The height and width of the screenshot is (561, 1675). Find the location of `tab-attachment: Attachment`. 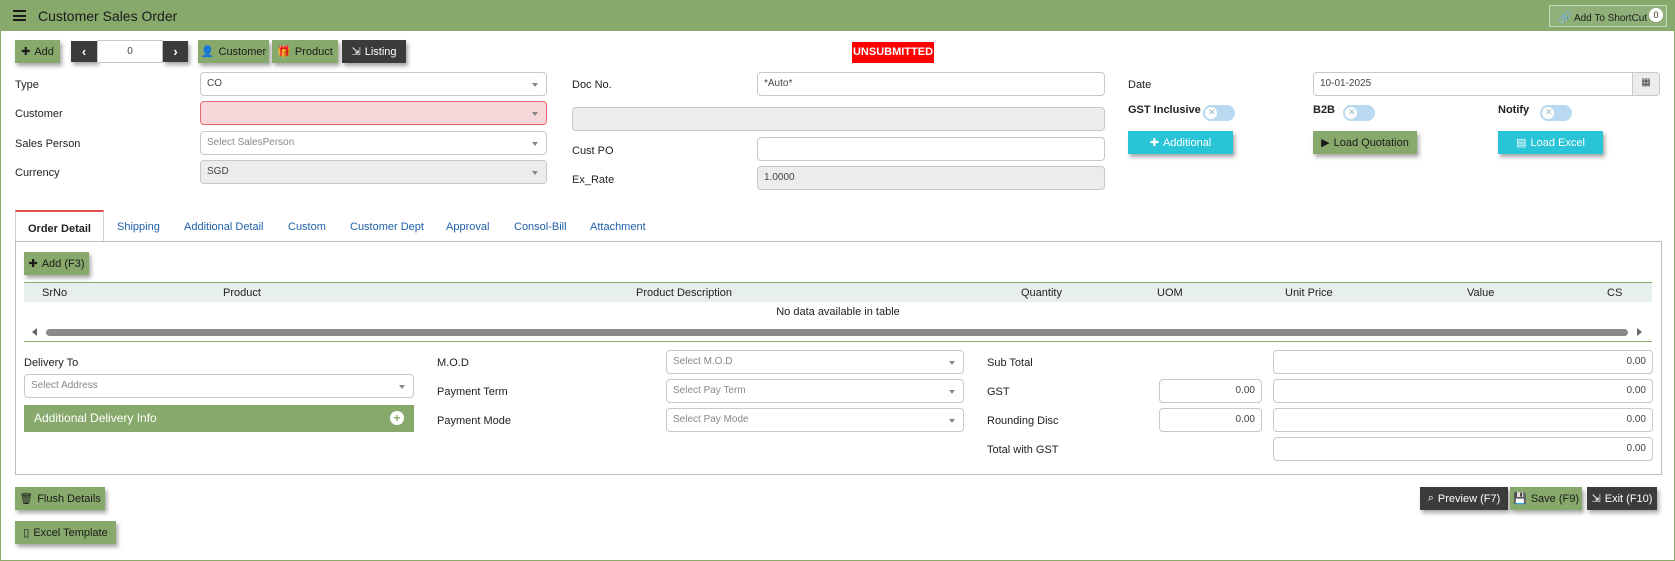

tab-attachment: Attachment is located at coordinates (618, 226).